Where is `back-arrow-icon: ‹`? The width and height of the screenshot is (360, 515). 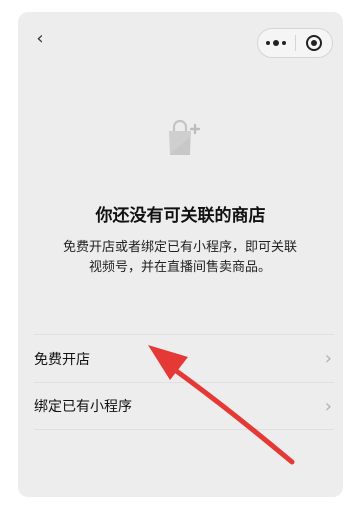
back-arrow-icon: ‹ is located at coordinates (40, 38).